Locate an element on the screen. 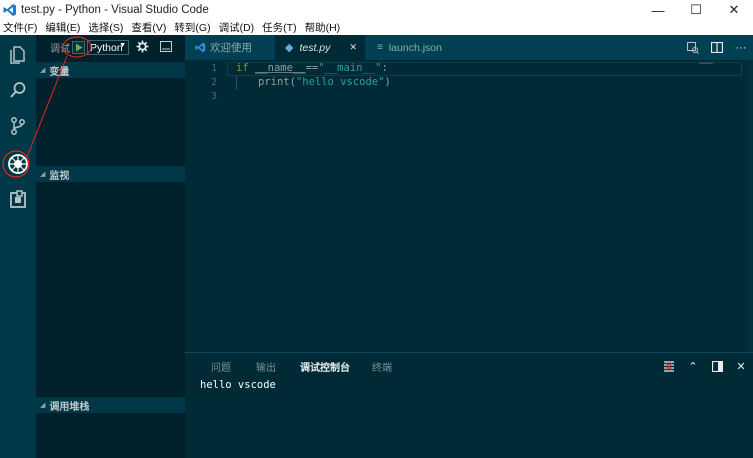 This screenshot has height=458, width=753. print-call: print( is located at coordinates (277, 82).